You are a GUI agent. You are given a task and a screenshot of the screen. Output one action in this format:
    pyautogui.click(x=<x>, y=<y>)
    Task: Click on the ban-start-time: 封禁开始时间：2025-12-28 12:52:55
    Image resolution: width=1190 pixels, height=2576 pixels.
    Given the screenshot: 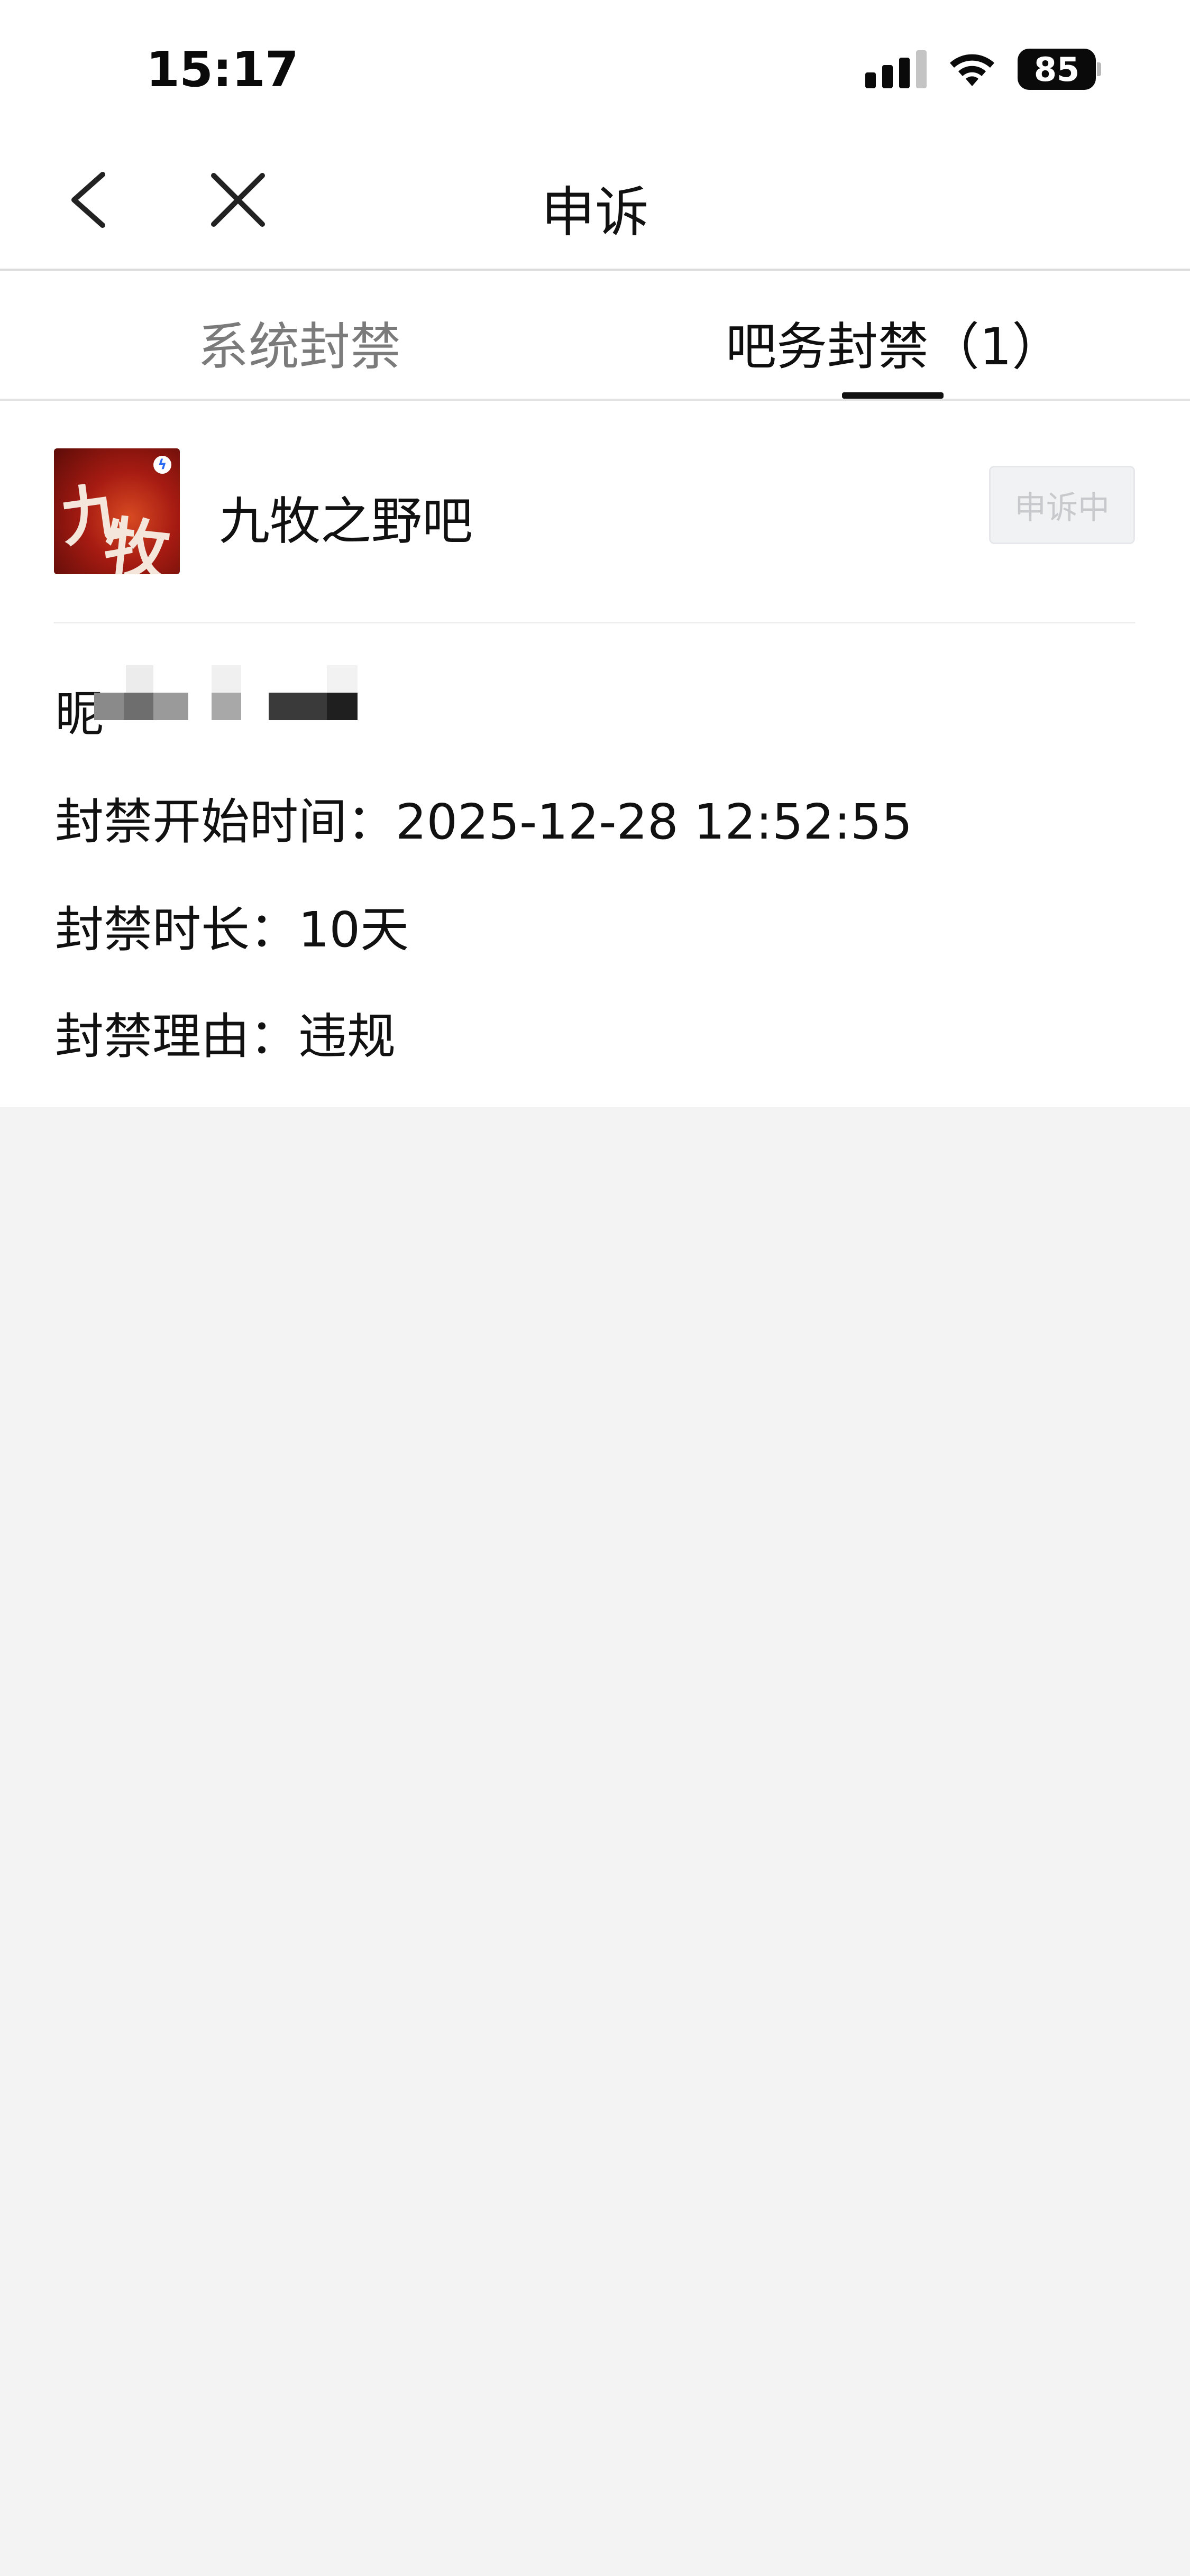 What is the action you would take?
    pyautogui.click(x=484, y=822)
    